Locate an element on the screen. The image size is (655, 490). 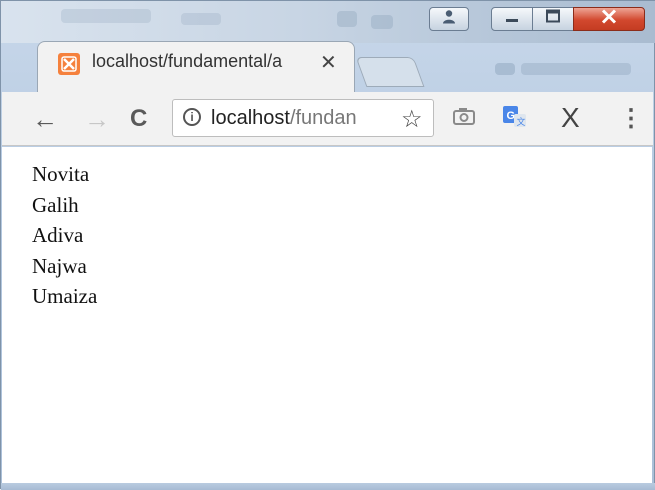
minimize-button is located at coordinates (512, 19).